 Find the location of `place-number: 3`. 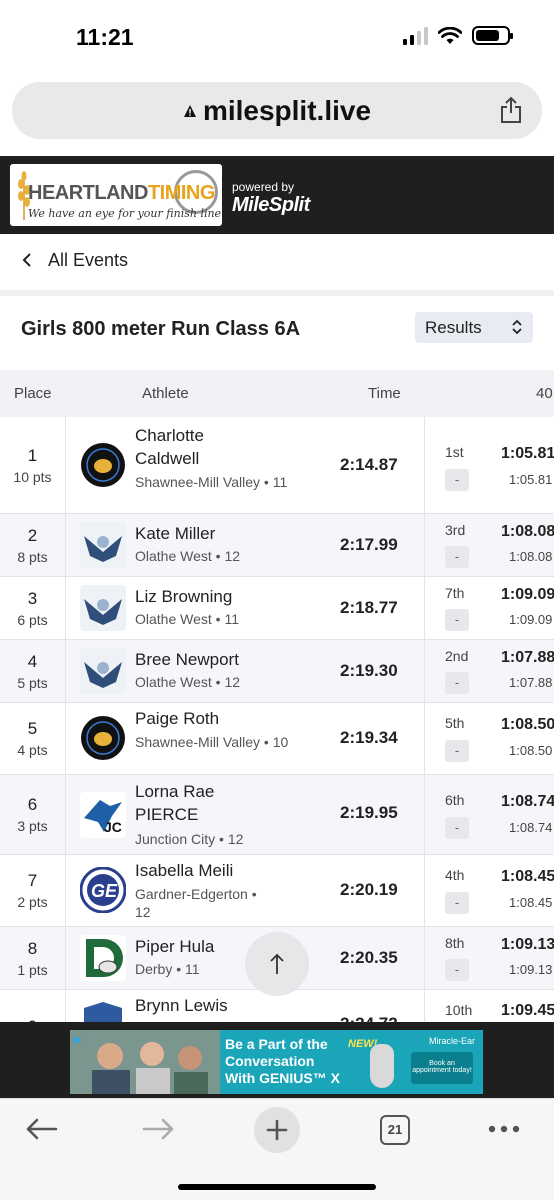

place-number: 3 is located at coordinates (32, 598).